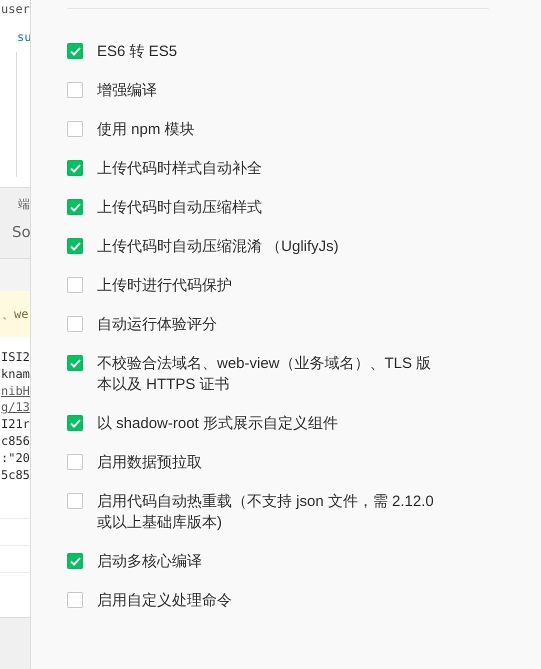 This screenshot has height=669, width=541. What do you see at coordinates (269, 512) in the screenshot?
I see `setting-label: 启用代码自动热重载（不支持 json 文件，需 2.12.0 或以上基础库版本)` at bounding box center [269, 512].